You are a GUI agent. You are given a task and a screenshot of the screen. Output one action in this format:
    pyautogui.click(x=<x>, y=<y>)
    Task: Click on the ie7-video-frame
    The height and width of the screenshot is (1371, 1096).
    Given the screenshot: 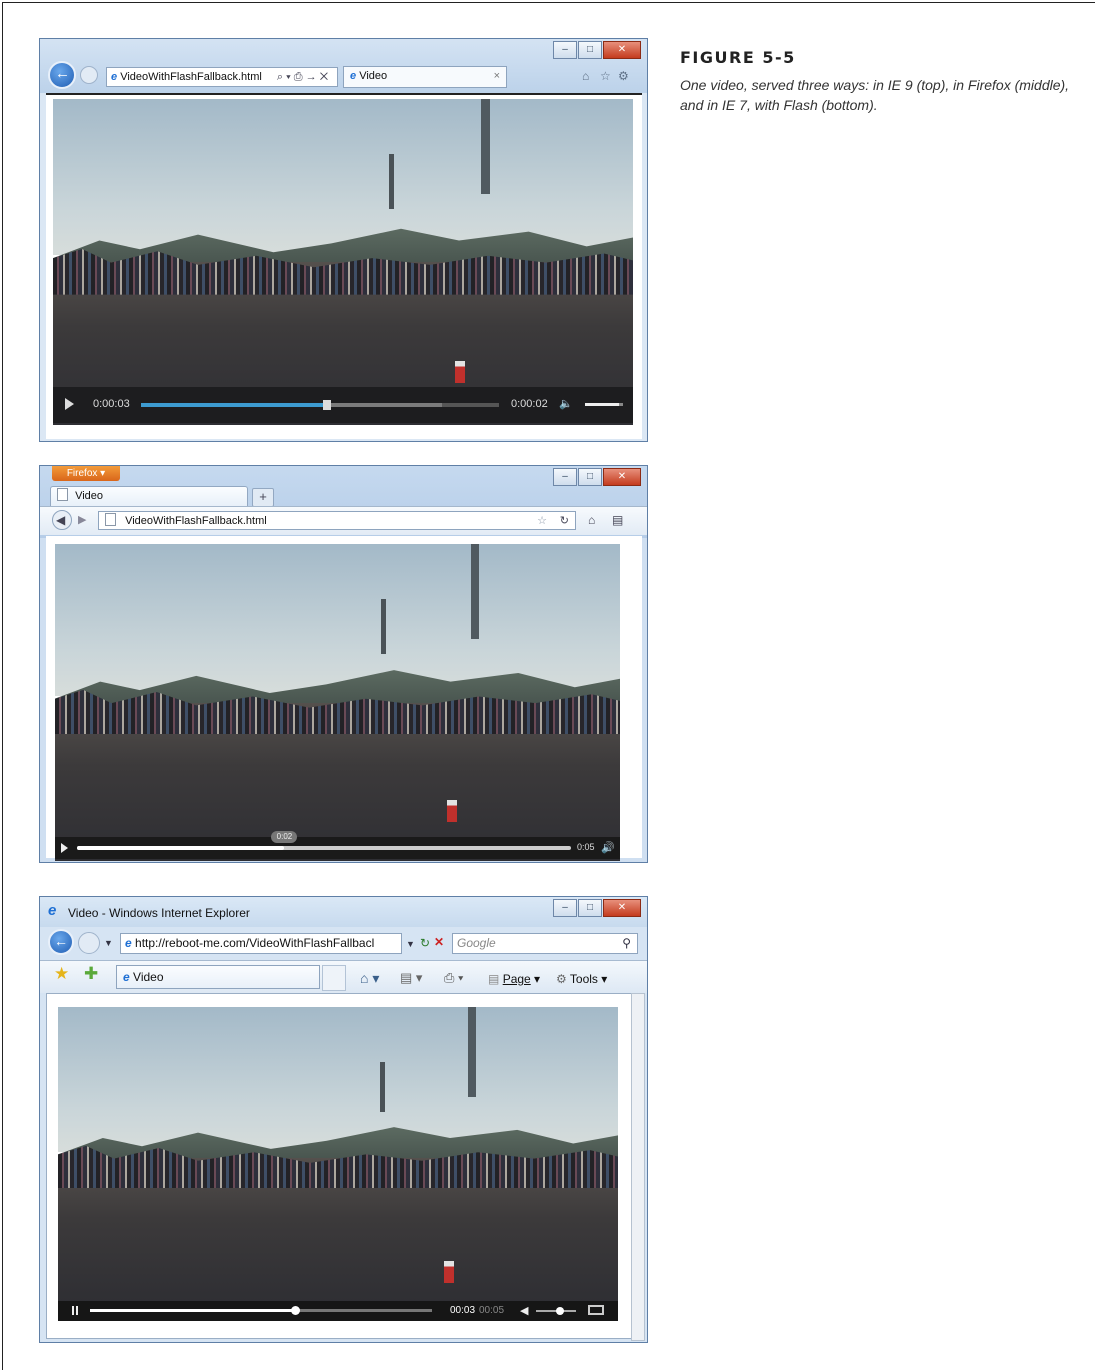 What is the action you would take?
    pyautogui.click(x=338, y=1158)
    